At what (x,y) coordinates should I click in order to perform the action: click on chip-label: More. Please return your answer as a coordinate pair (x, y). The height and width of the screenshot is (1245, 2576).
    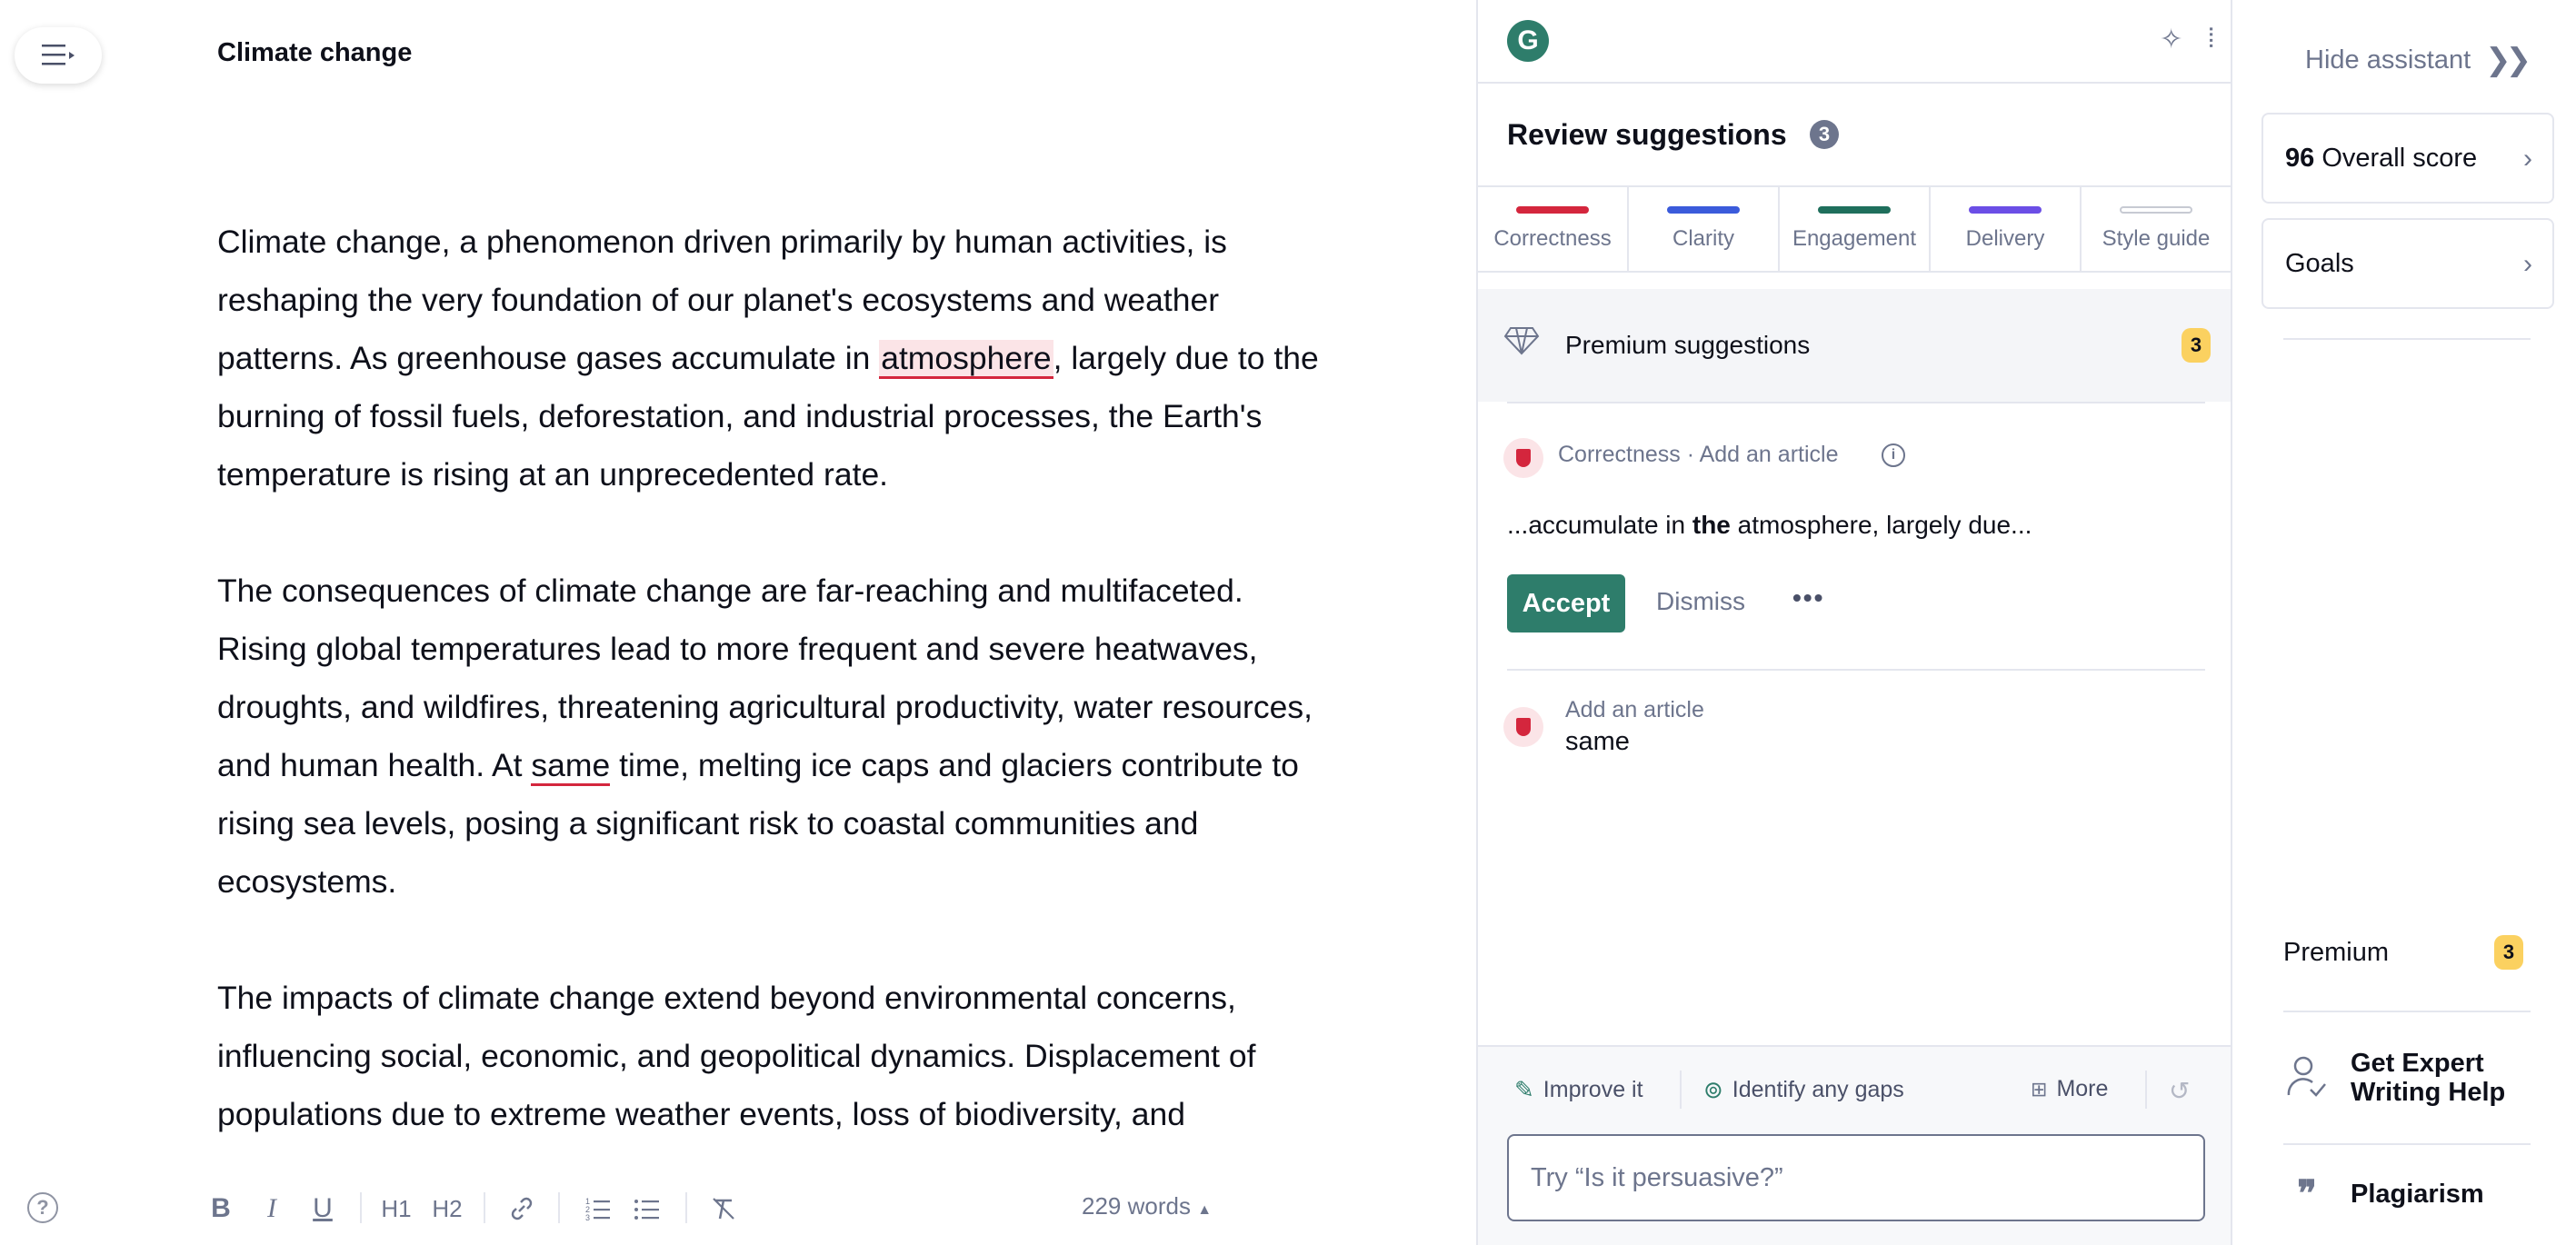
    Looking at the image, I should click on (2082, 1088).